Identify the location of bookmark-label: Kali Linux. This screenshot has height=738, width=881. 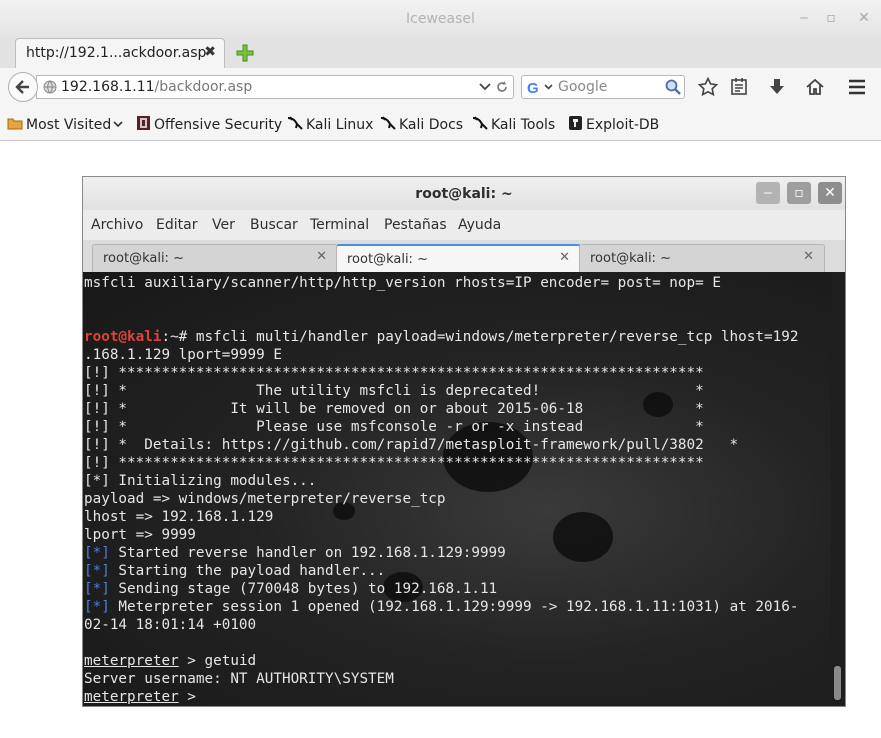
(340, 125).